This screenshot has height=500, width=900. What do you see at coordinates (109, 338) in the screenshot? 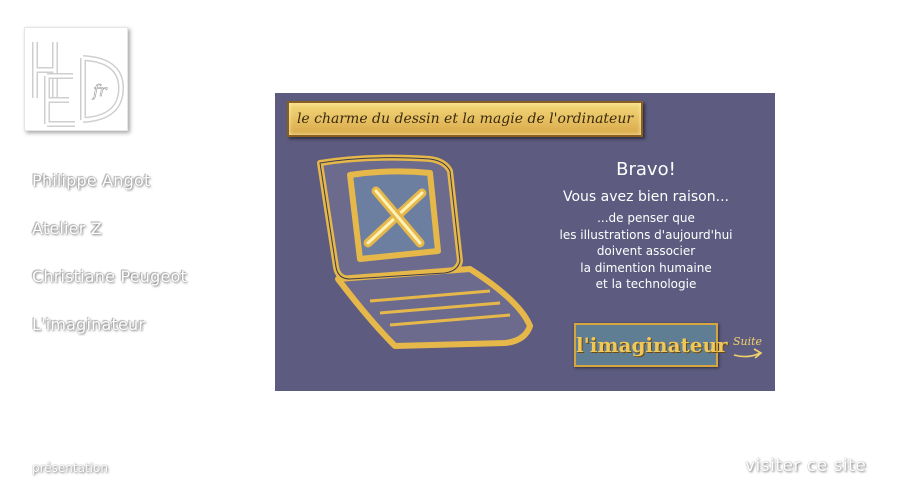
I see `nav-item-imaginateur: L'imaginateur` at bounding box center [109, 338].